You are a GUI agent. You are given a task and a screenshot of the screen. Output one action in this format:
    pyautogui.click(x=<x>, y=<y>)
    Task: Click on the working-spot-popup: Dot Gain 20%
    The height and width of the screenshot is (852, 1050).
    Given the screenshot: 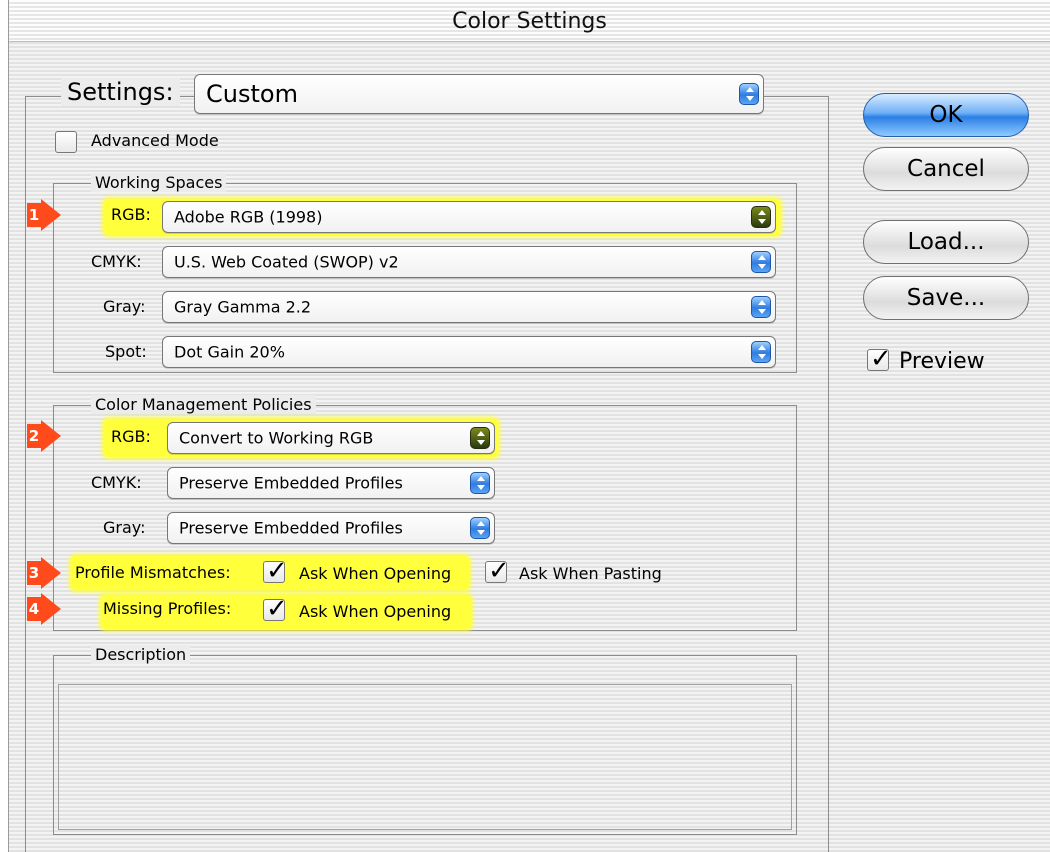 What is the action you would take?
    pyautogui.click(x=469, y=352)
    